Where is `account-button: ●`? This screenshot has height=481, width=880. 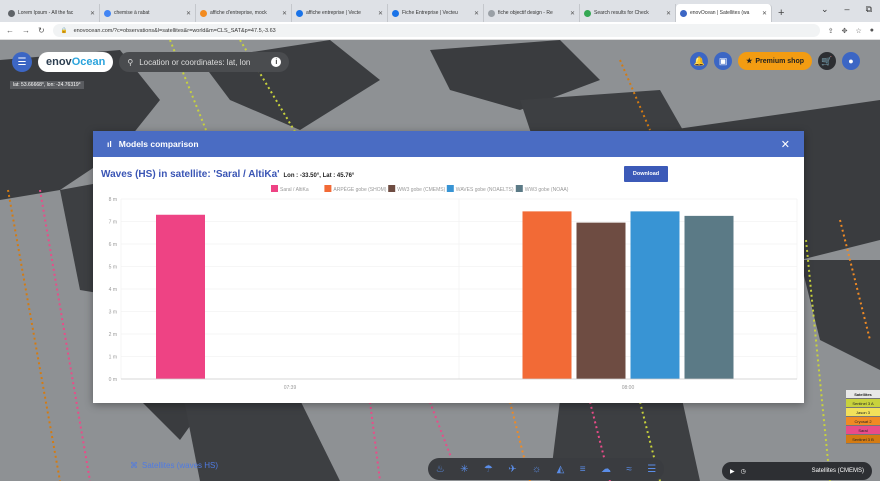 account-button: ● is located at coordinates (851, 61).